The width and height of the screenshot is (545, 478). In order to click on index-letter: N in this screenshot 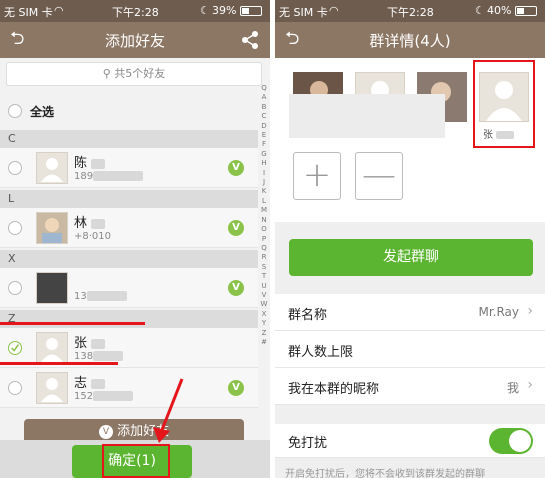, I will do `click(264, 220)`.